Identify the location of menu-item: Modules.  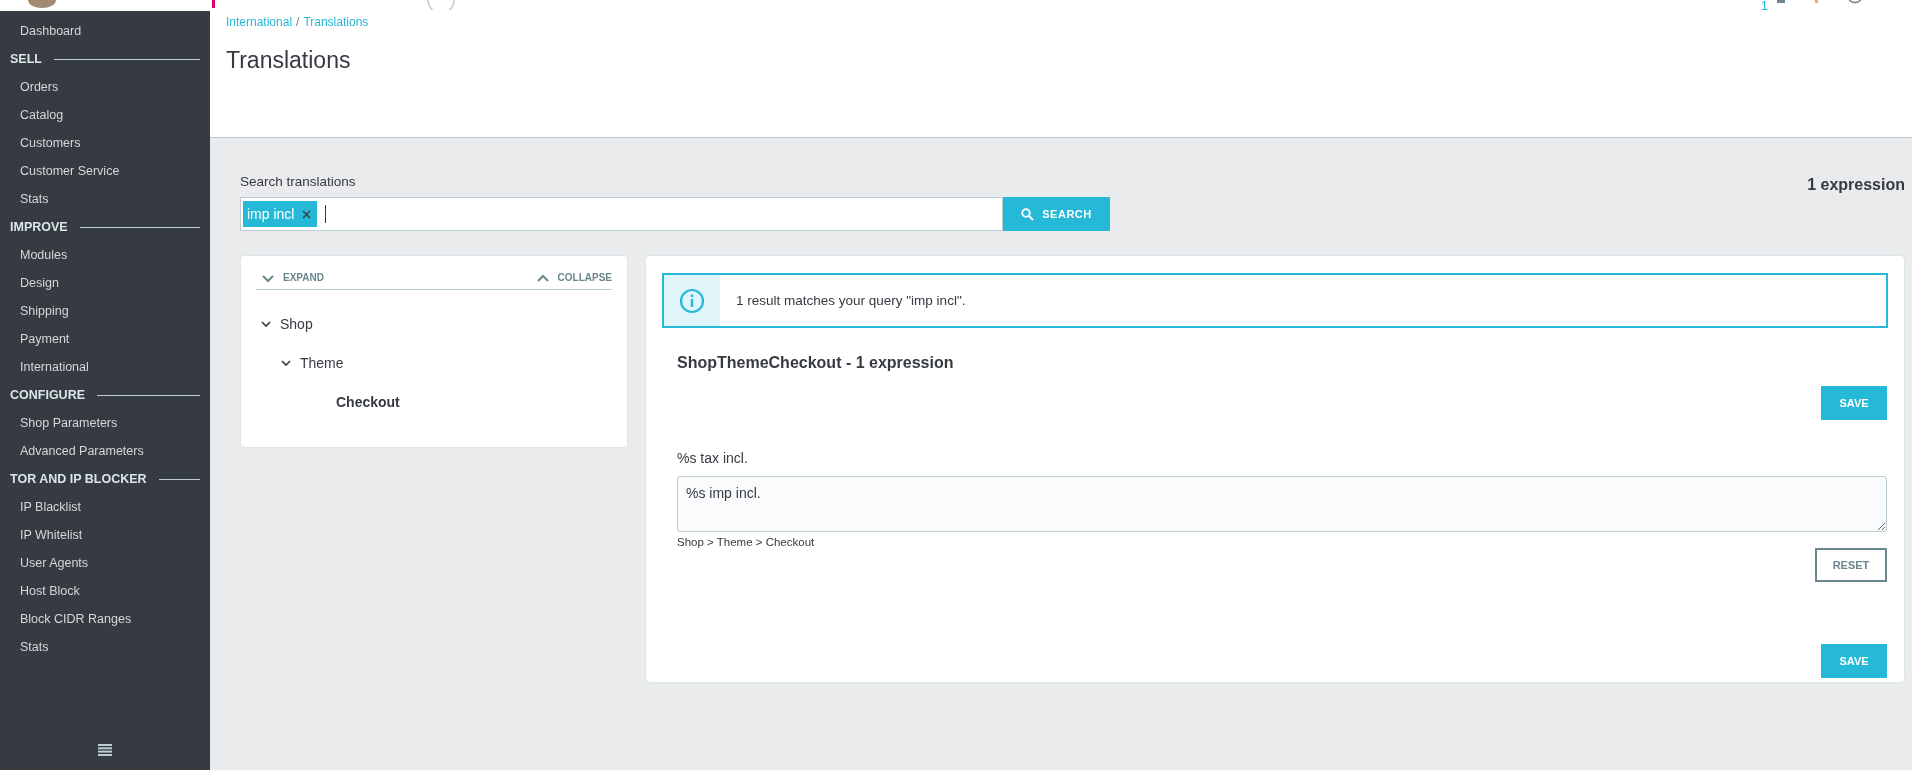
(34, 255).